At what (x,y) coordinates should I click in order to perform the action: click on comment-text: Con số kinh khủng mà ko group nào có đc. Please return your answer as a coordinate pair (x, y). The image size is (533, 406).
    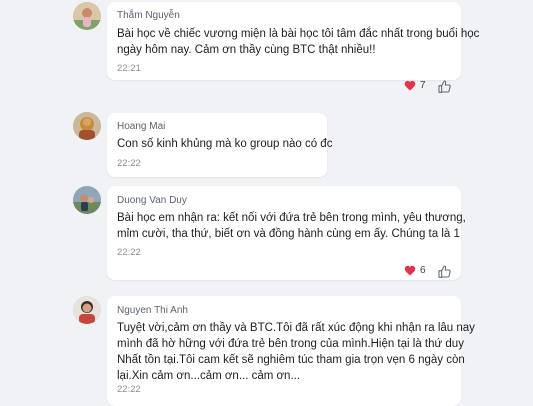
    Looking at the image, I should click on (224, 144).